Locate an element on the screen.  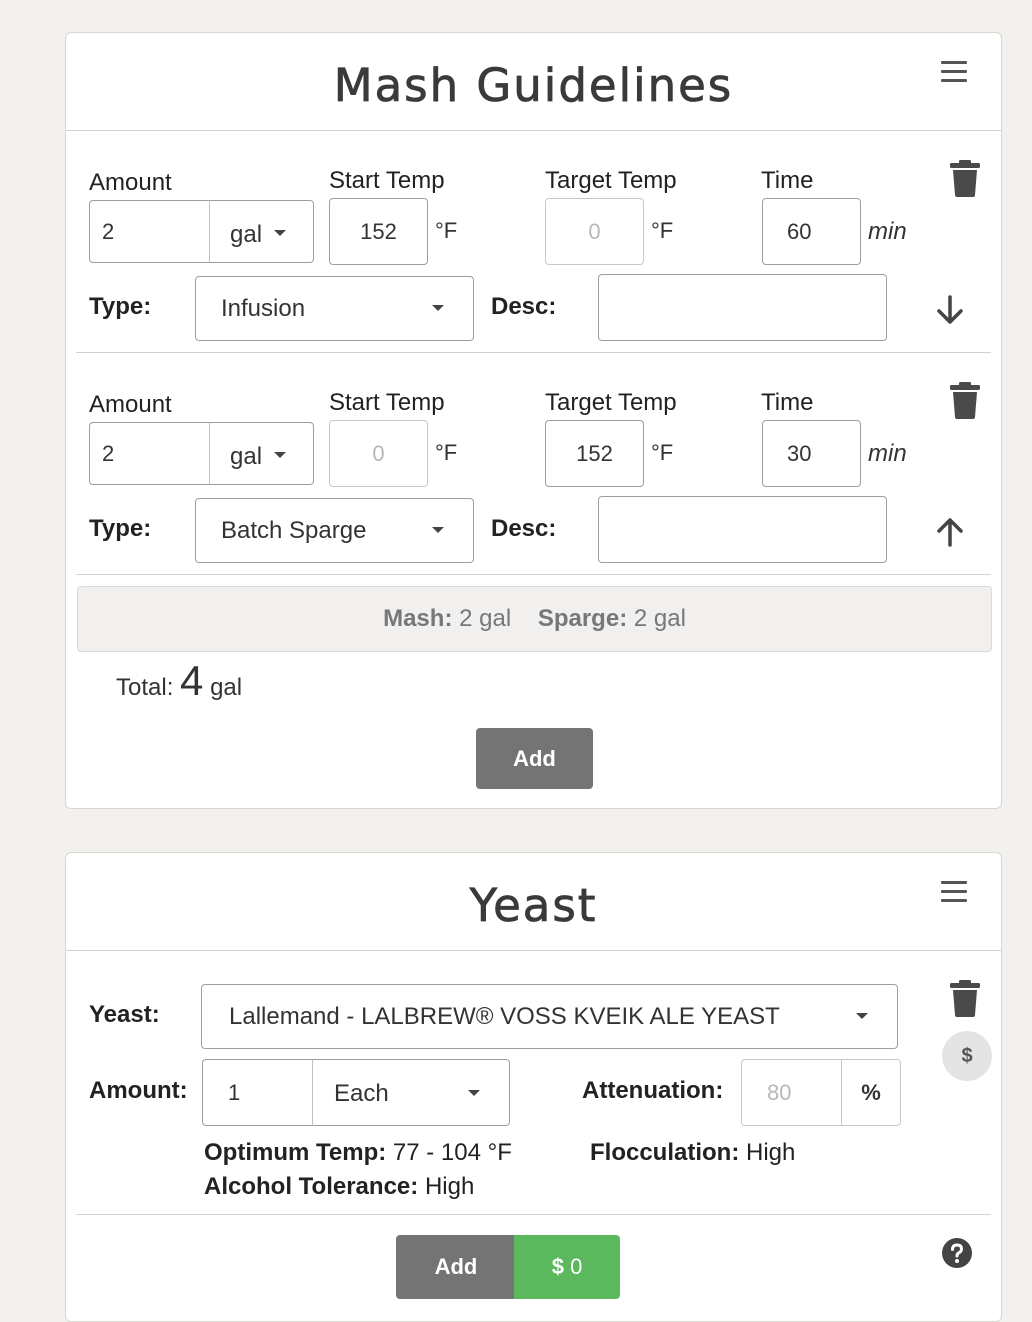
yeast-divider is located at coordinates (533, 1214).